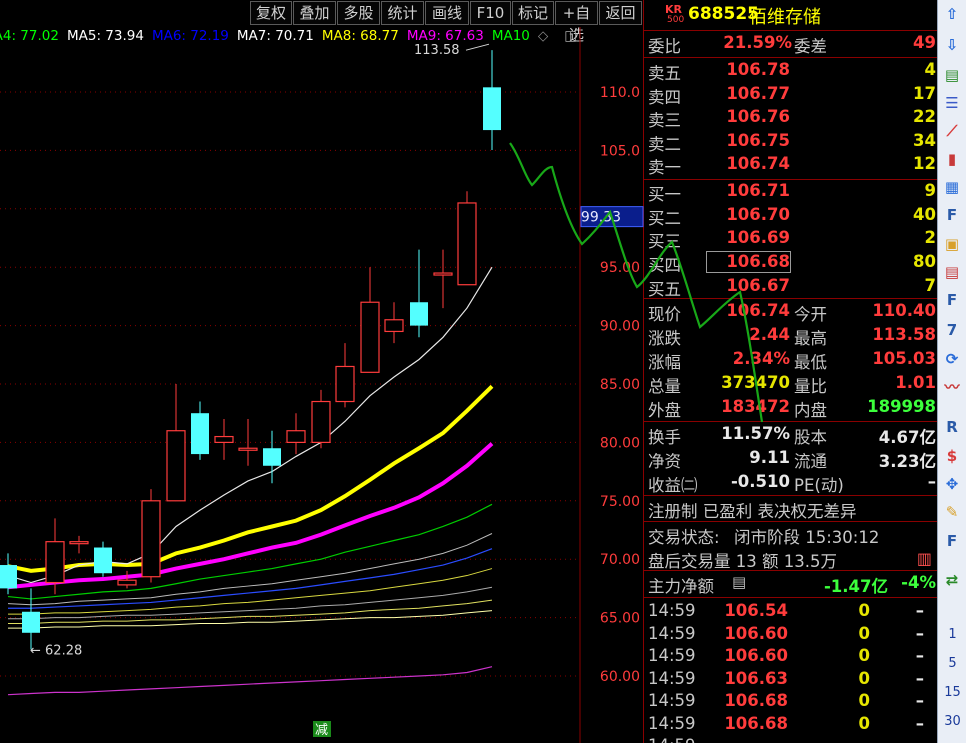  What do you see at coordinates (755, 406) in the screenshot?
I see `stat-value: 183472` at bounding box center [755, 406].